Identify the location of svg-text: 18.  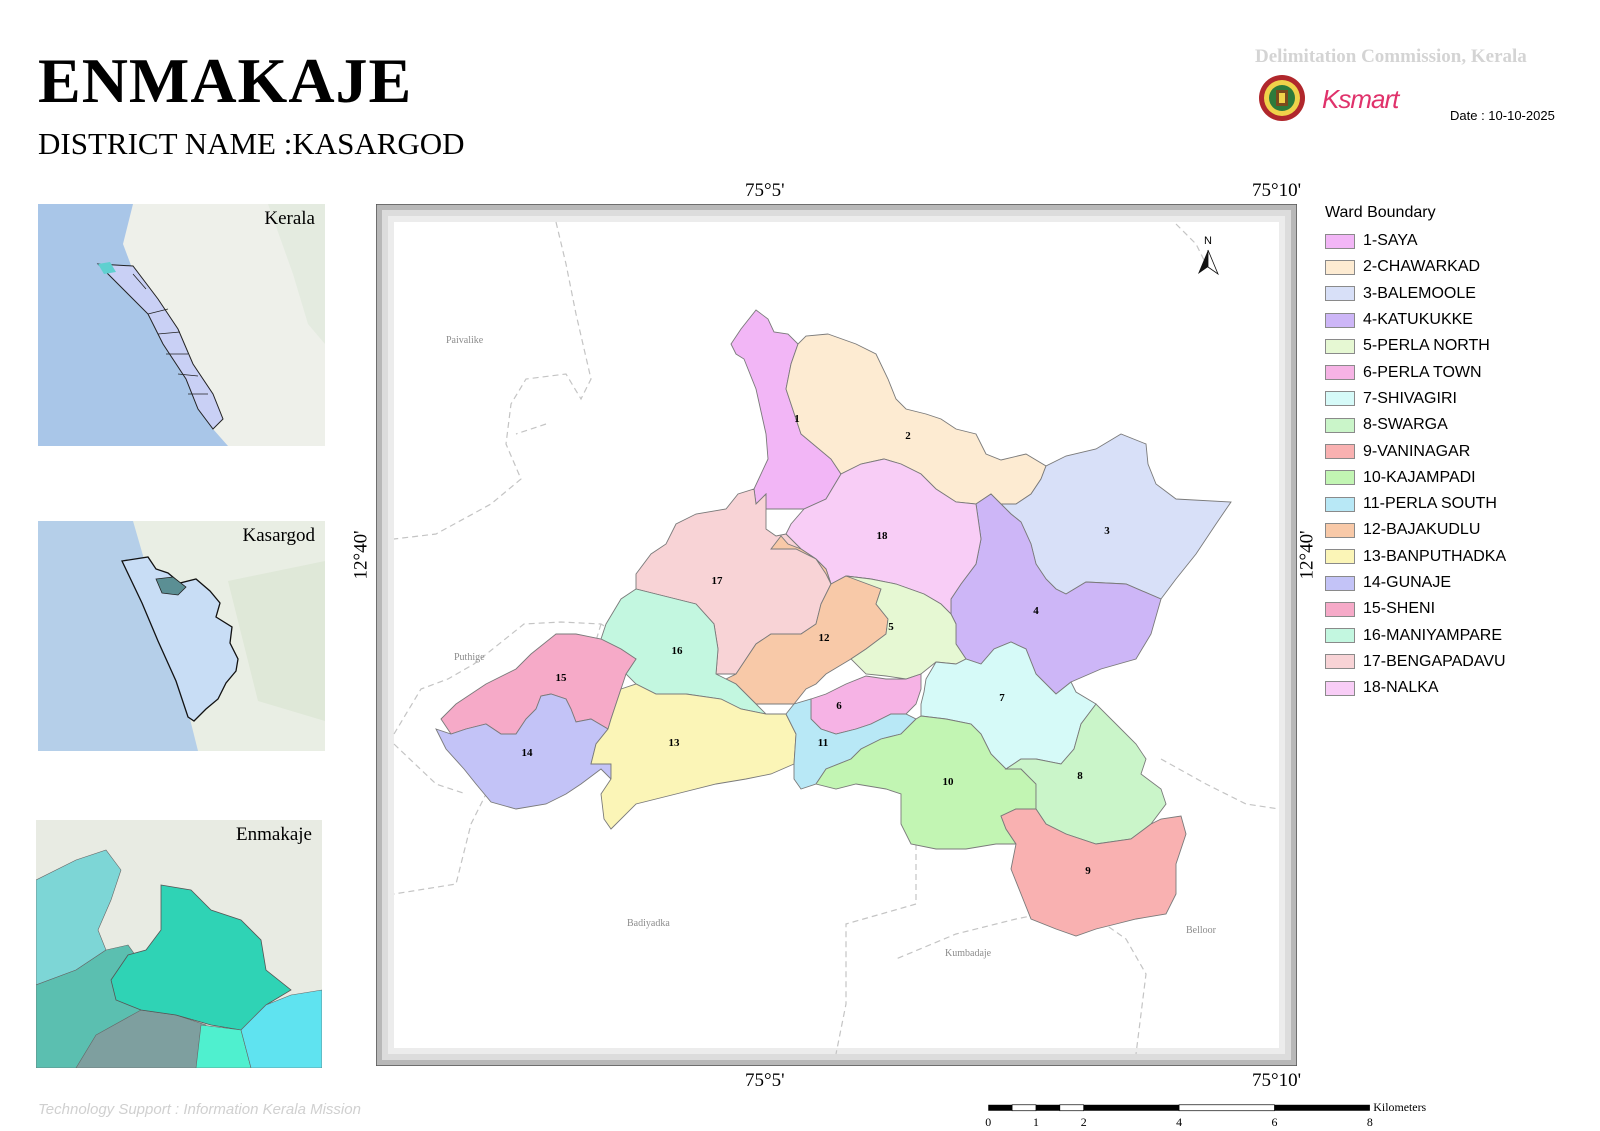
(883, 536).